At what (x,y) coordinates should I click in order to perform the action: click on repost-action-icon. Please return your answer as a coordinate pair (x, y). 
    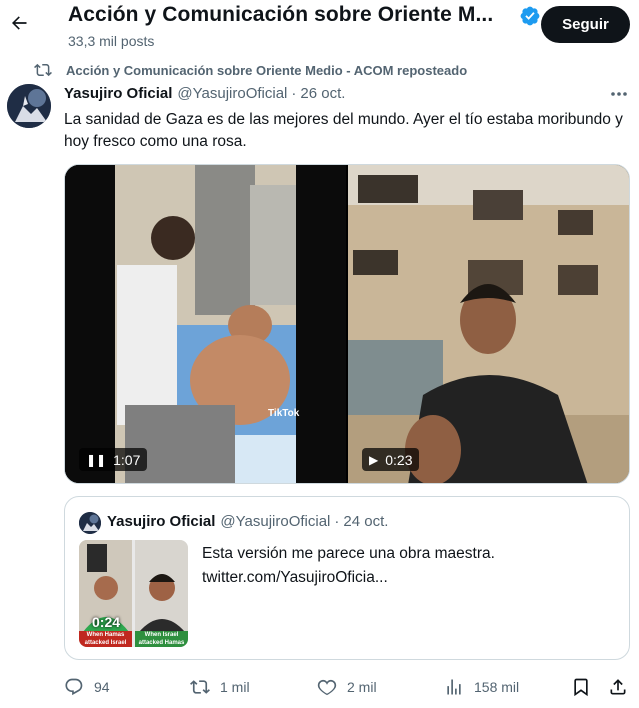
    Looking at the image, I should click on (200, 687).